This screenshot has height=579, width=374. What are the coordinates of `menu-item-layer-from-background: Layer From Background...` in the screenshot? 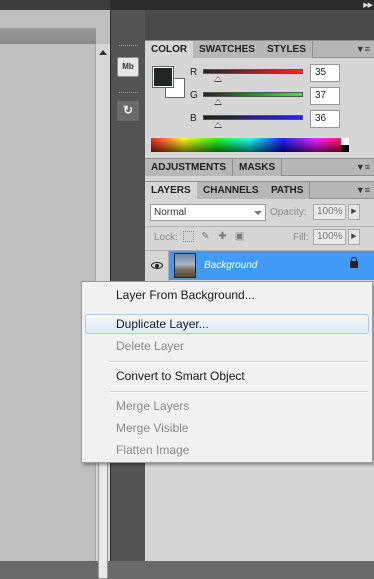 It's located at (227, 295).